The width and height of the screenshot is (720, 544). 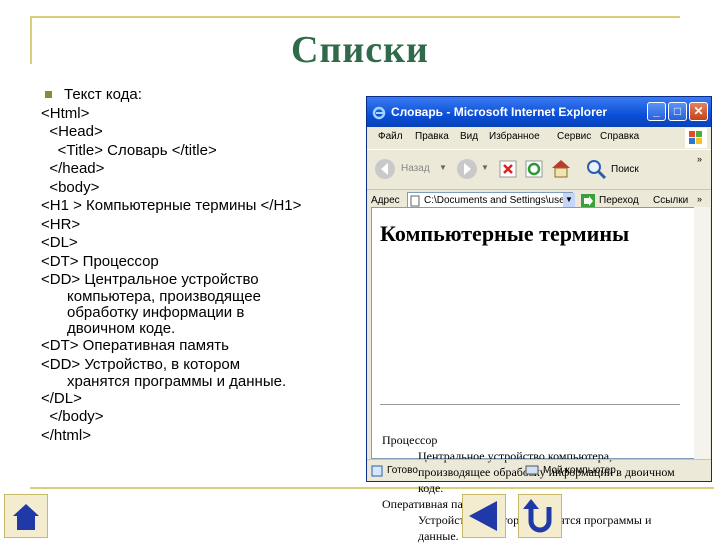 I want to click on slide-frame-top, so click(x=355, y=17).